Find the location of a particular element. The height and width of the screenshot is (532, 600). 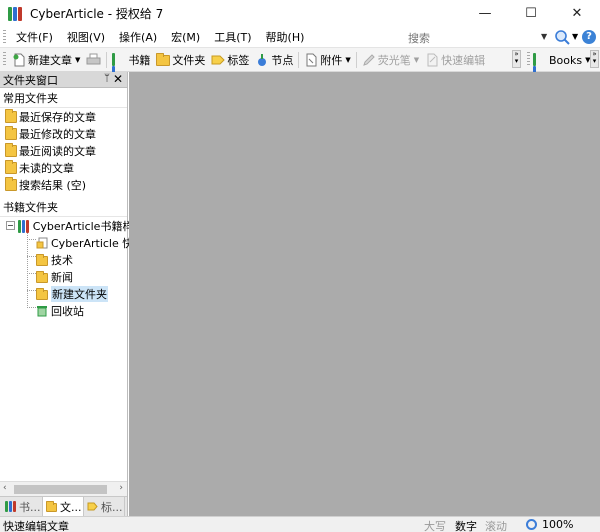

list-item-label: 最近保存的文章 is located at coordinates (57, 117).